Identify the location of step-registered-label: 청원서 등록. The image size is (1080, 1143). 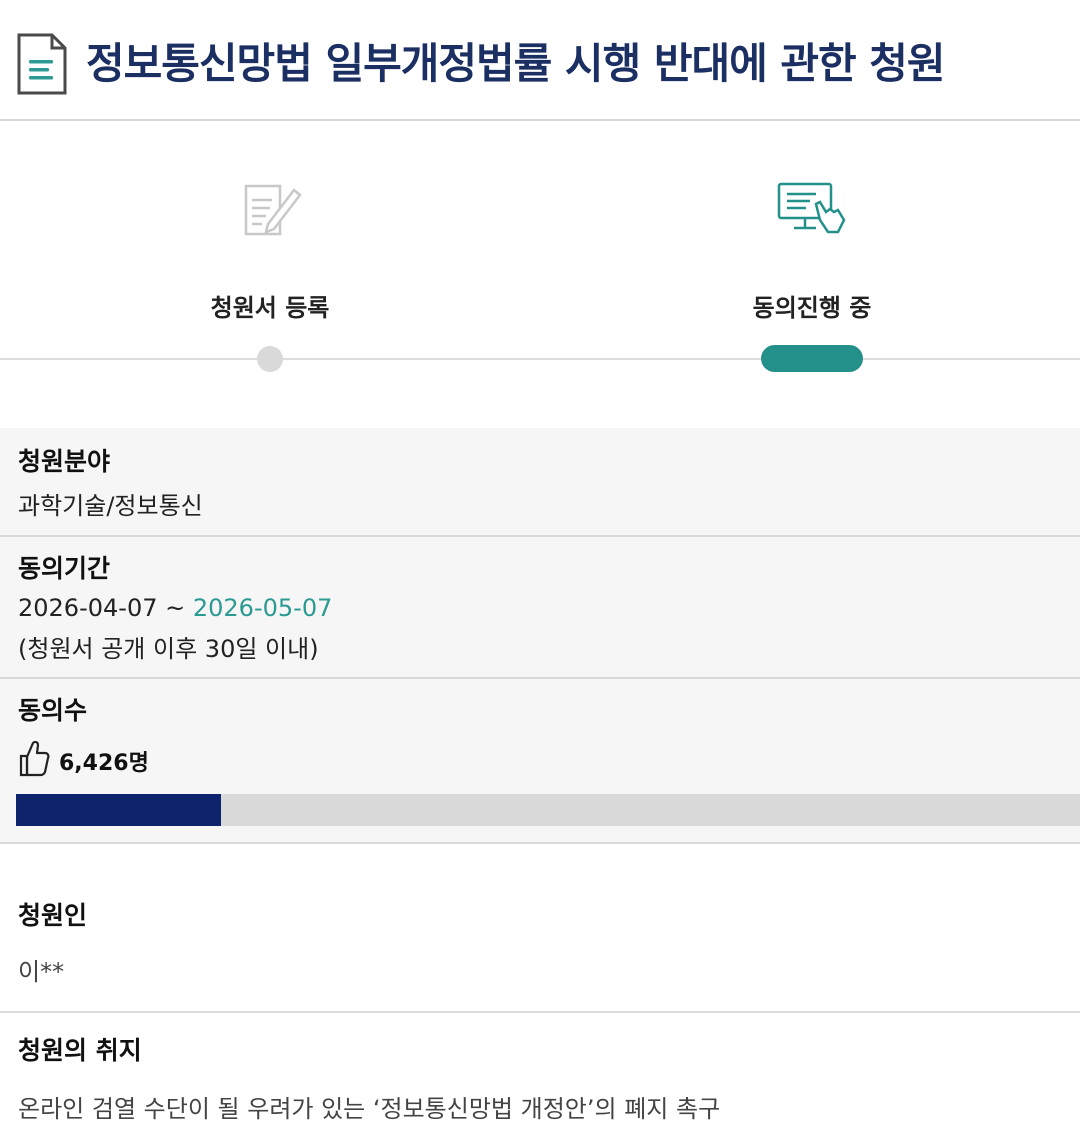
(270, 308).